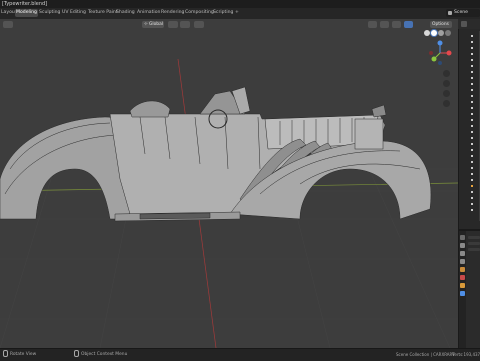 This screenshot has width=480, height=361. What do you see at coordinates (446, 93) in the screenshot?
I see `camera-view-icon` at bounding box center [446, 93].